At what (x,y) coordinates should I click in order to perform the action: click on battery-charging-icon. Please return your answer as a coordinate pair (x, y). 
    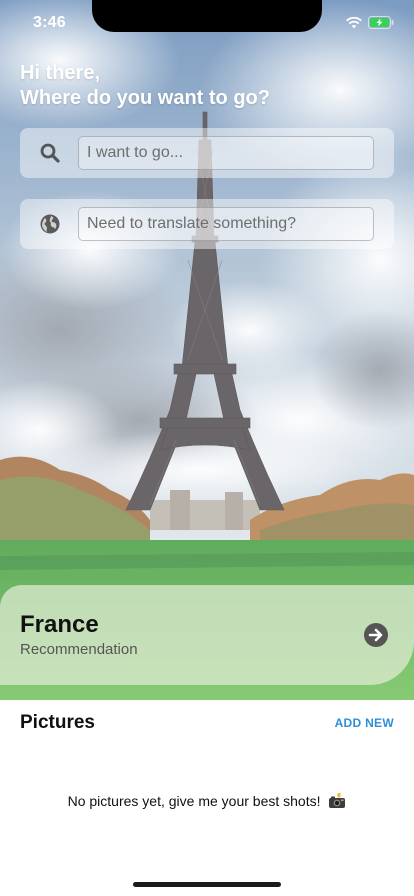
    Looking at the image, I should click on (381, 25).